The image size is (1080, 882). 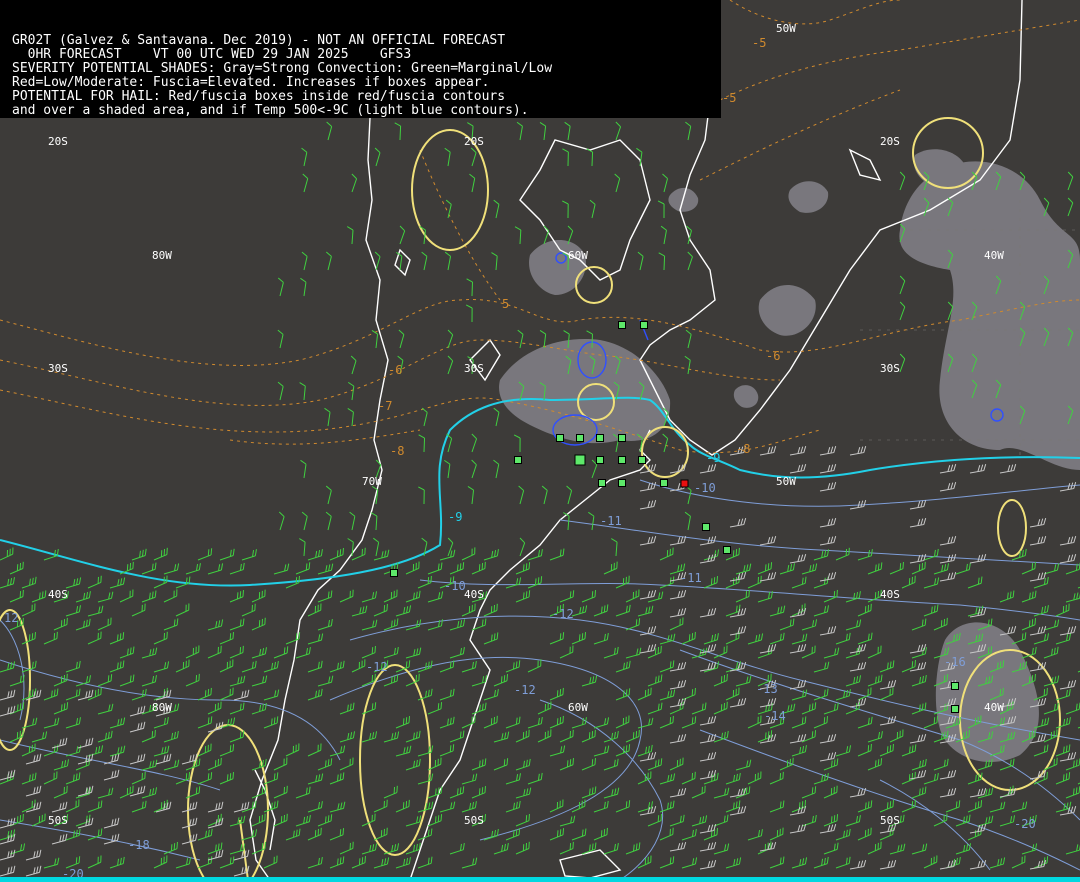 What do you see at coordinates (395, 370) in the screenshot?
I see `contour-label: -6` at bounding box center [395, 370].